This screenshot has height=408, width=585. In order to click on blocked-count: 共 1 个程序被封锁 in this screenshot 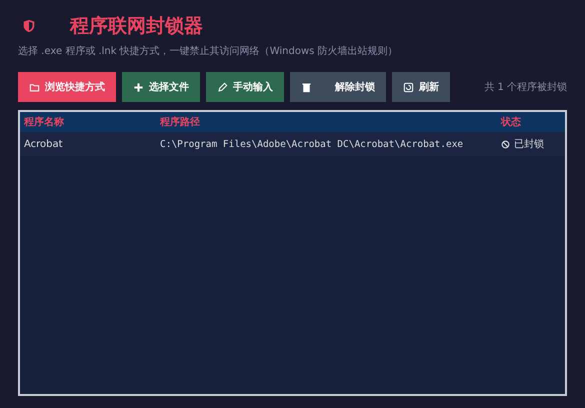, I will do `click(525, 87)`.